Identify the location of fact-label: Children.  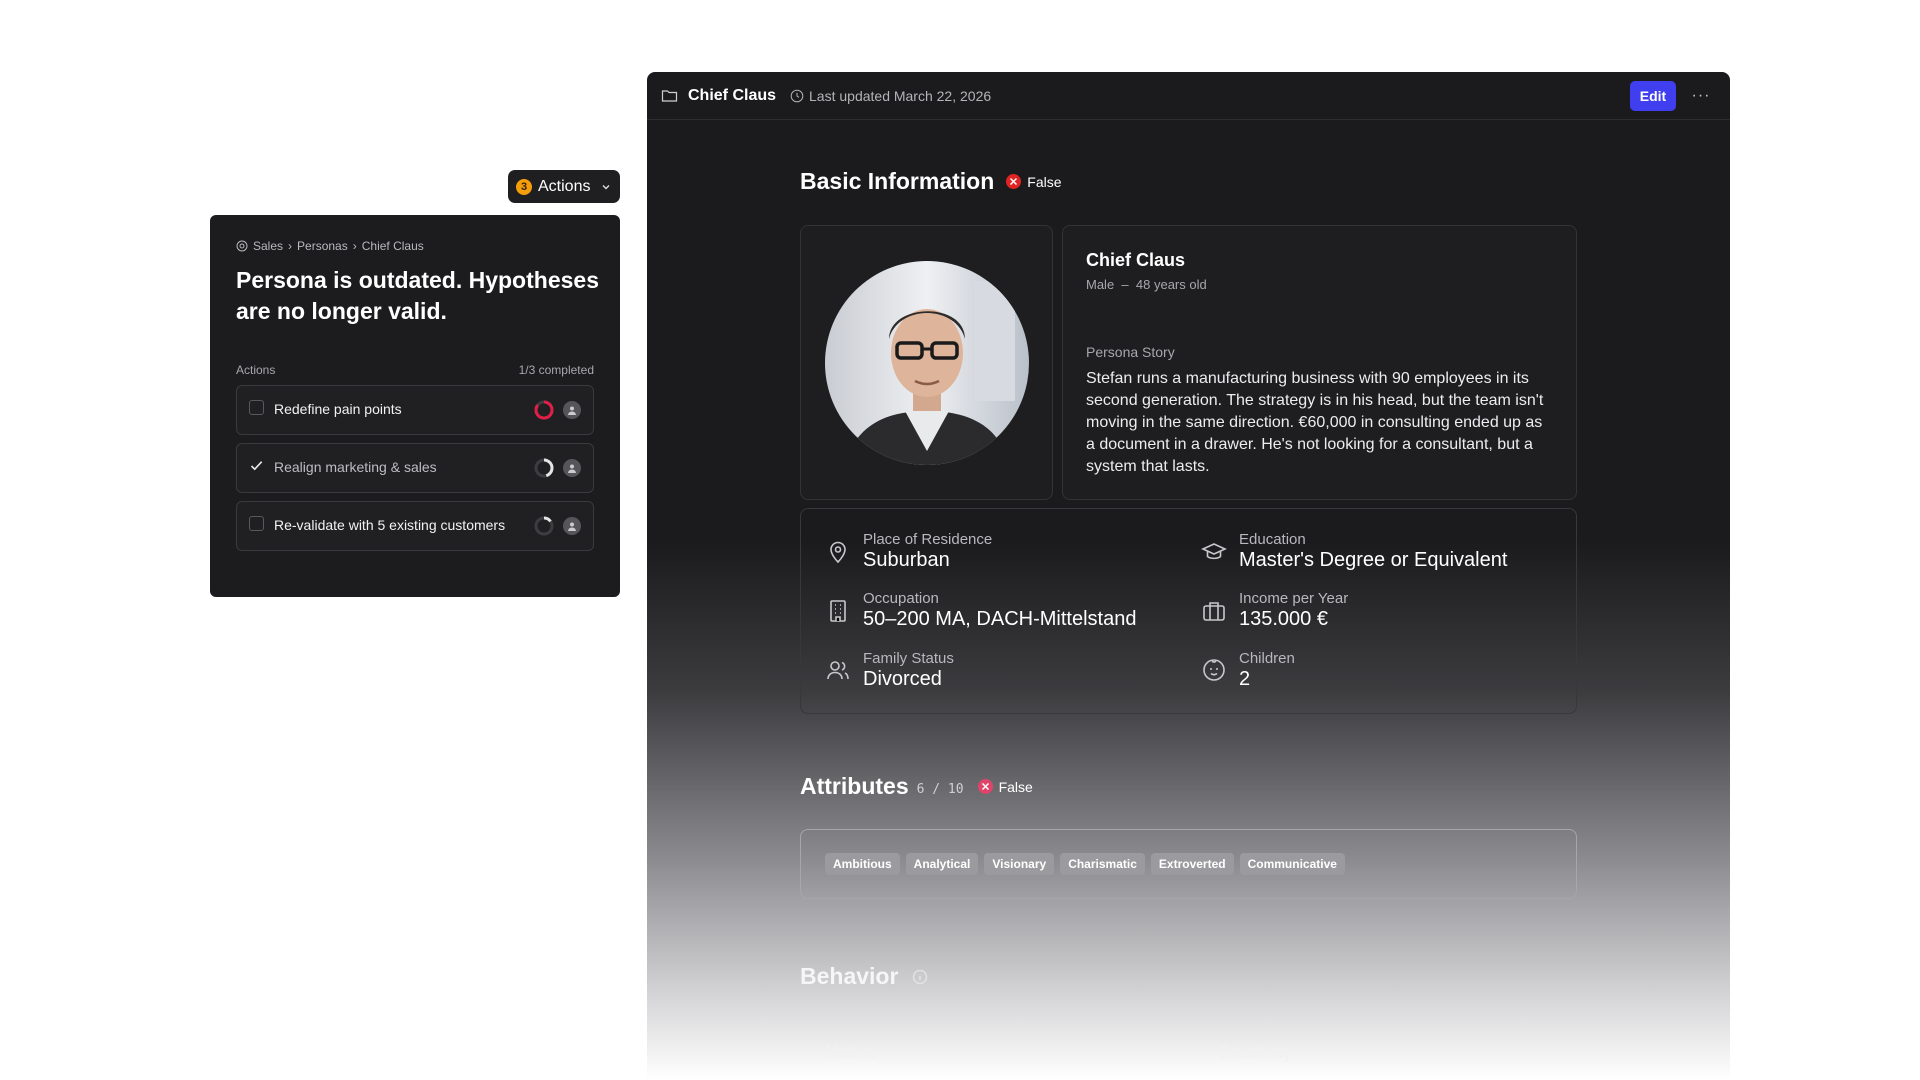
(1267, 658).